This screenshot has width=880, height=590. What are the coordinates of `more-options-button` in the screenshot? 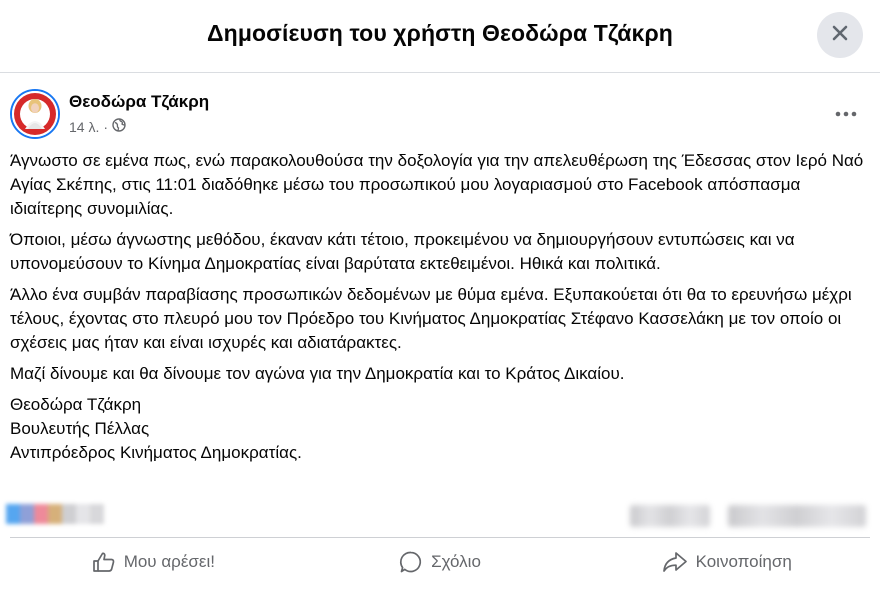 It's located at (846, 113).